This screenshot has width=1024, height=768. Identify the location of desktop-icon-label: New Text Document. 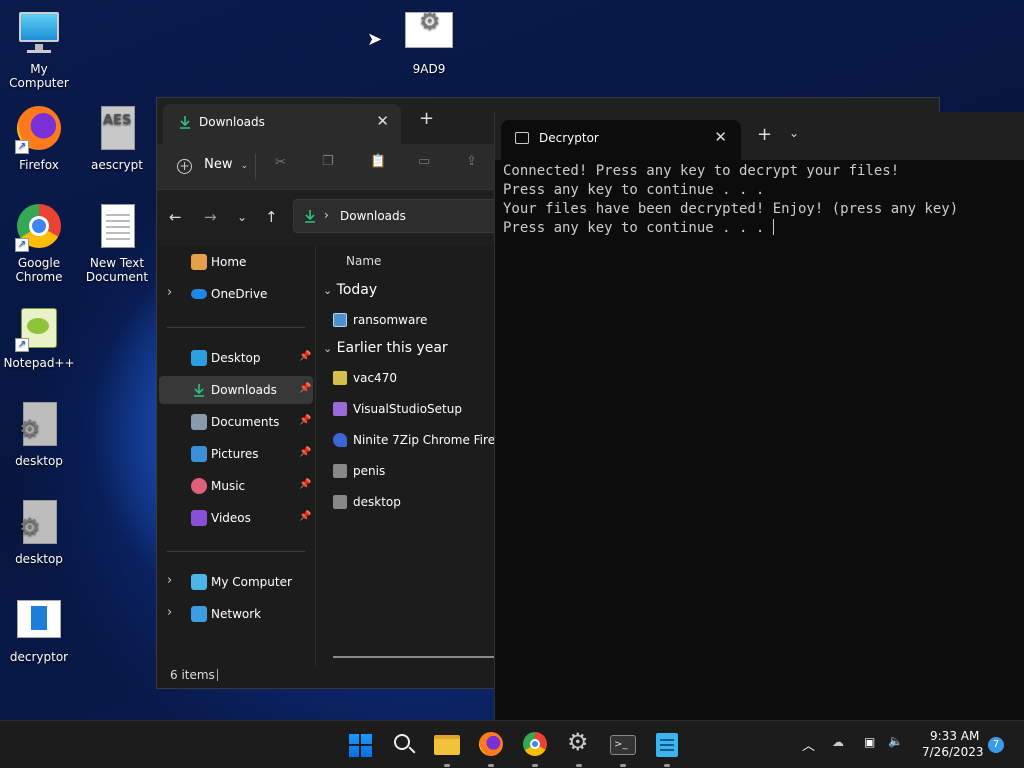
(117, 270).